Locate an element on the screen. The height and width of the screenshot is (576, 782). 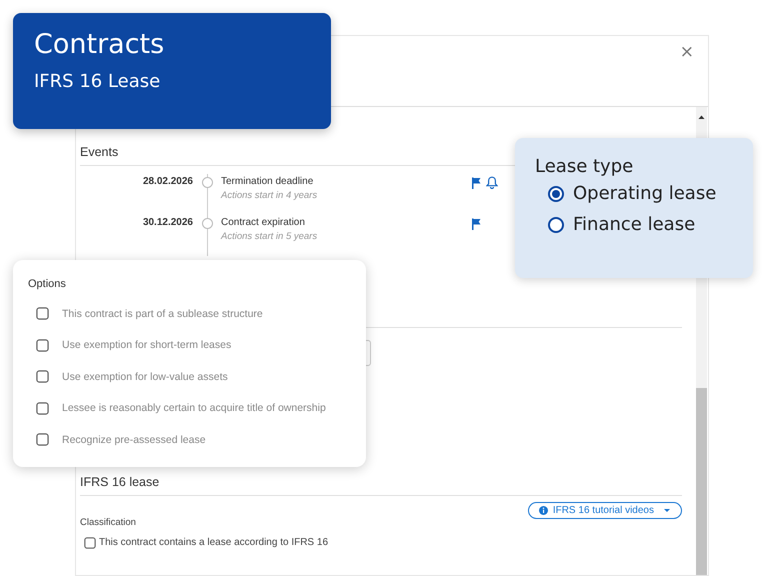
caret-icon is located at coordinates (667, 510).